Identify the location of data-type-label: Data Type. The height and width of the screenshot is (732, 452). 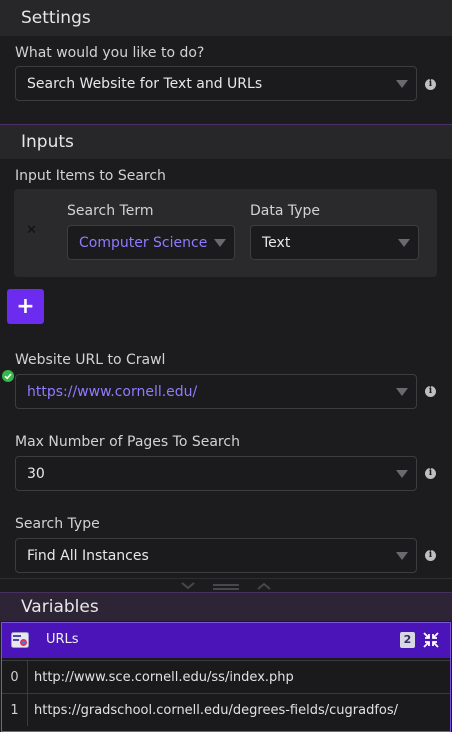
(285, 211).